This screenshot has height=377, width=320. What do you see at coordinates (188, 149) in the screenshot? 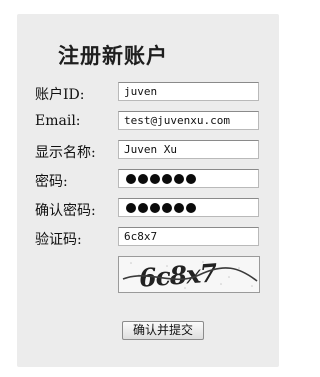
I see `display-name-input: Juven Xu` at bounding box center [188, 149].